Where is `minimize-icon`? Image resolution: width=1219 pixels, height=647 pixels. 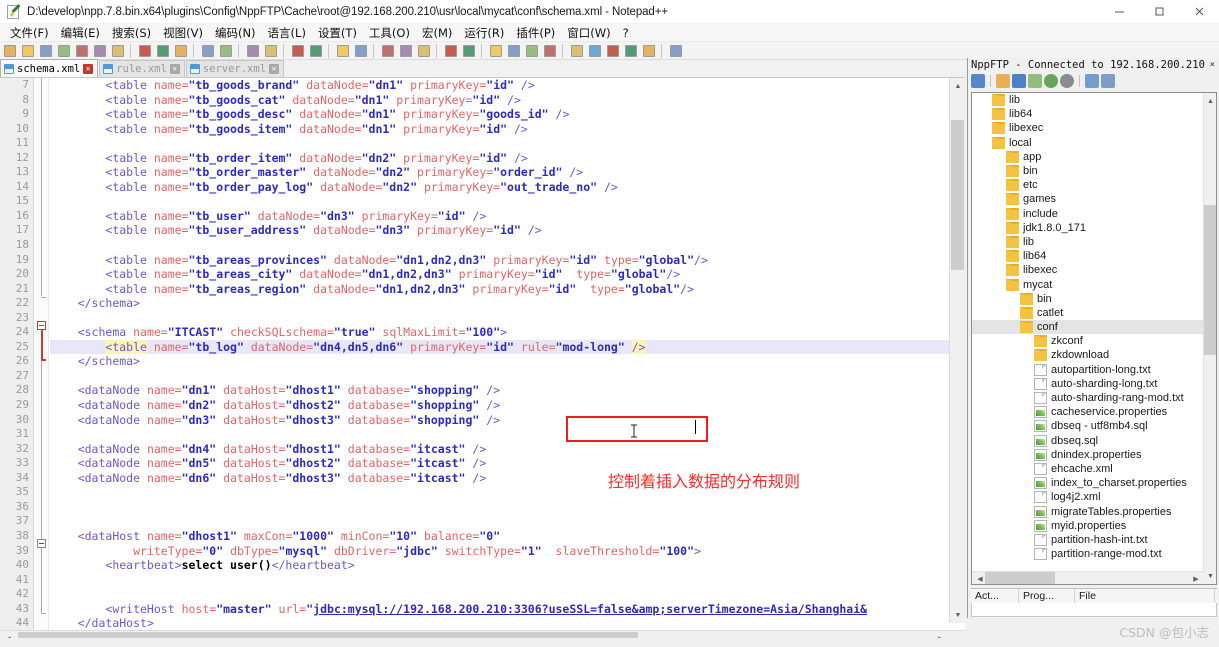 minimize-icon is located at coordinates (1119, 12).